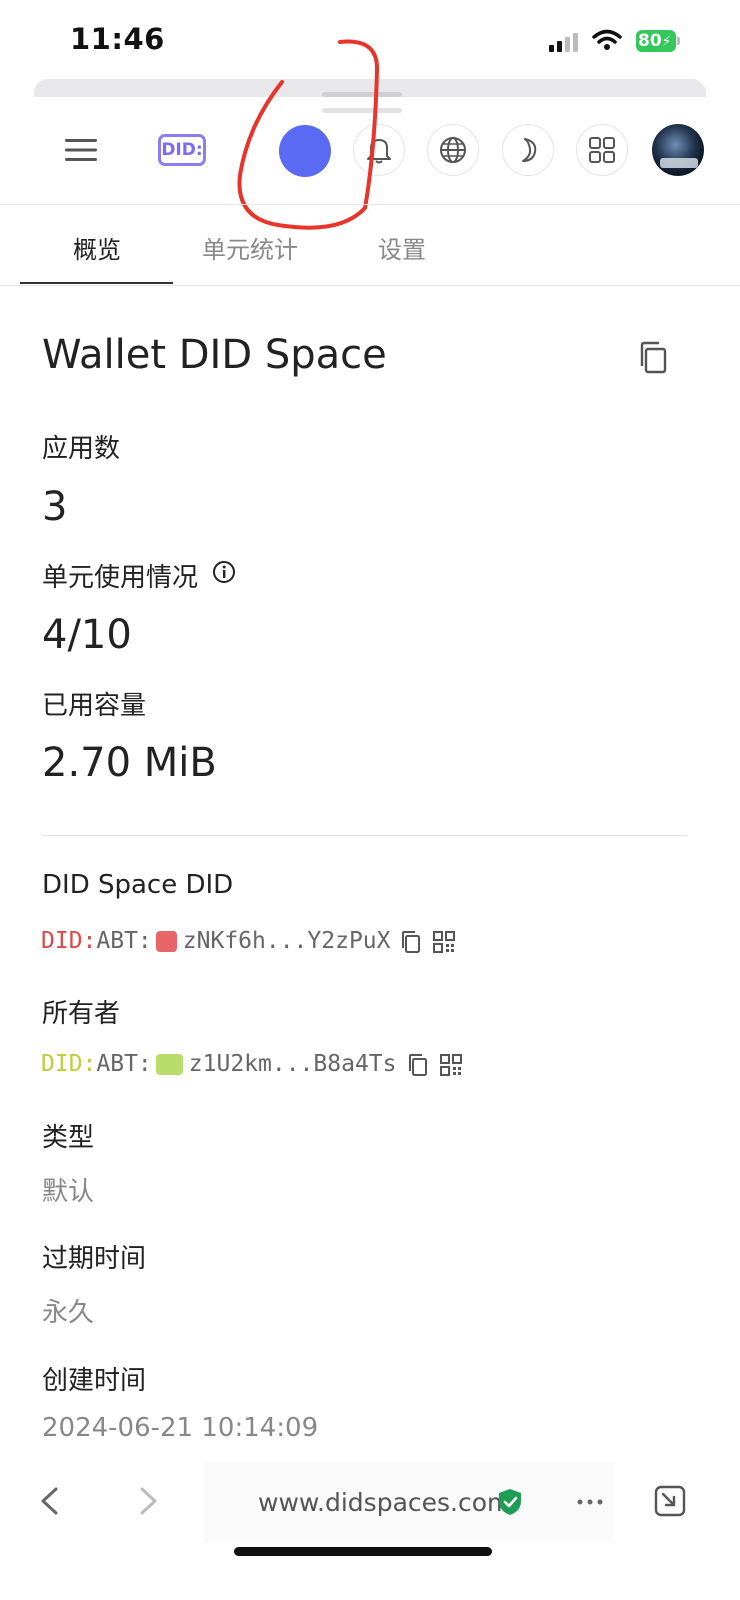  Describe the element at coordinates (69, 941) in the screenshot. I see `did-prefix: DID:` at that location.